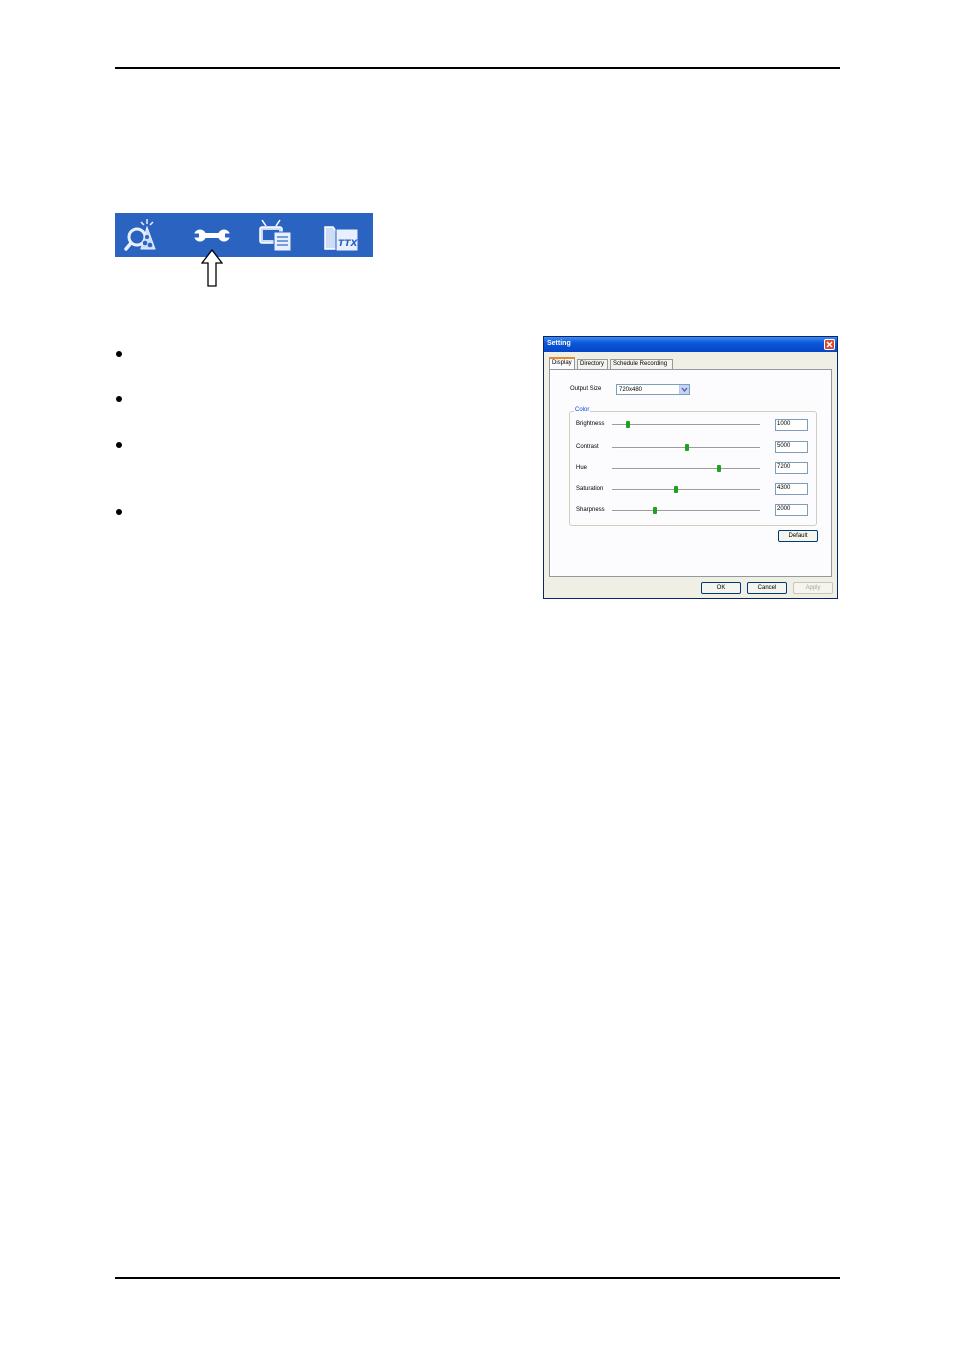 This screenshot has width=954, height=1350. I want to click on brightness-value-field: 1000, so click(791, 425).